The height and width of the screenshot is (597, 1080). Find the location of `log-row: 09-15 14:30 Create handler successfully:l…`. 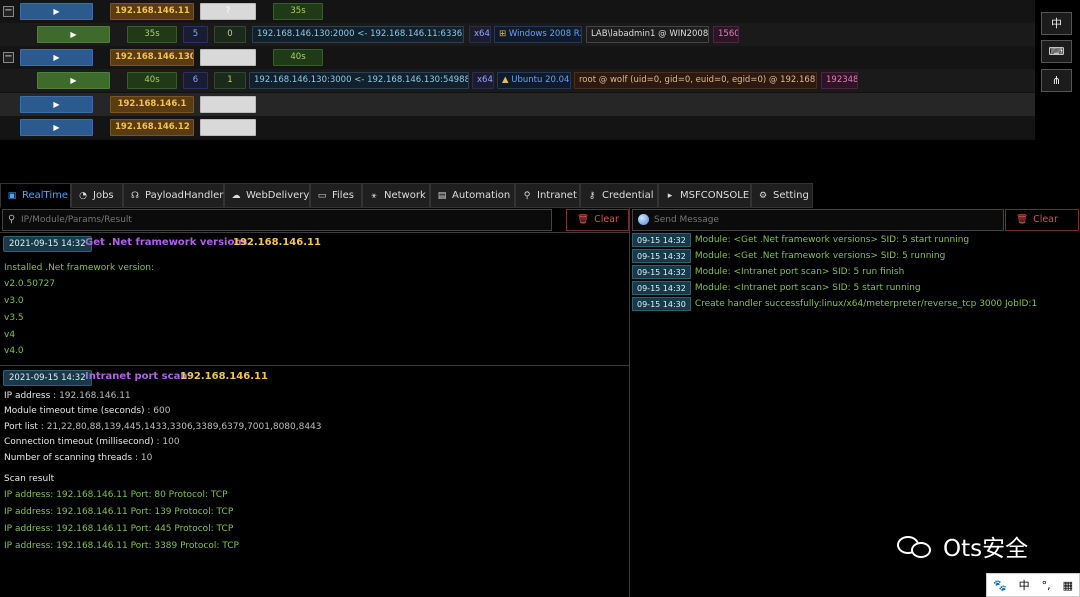

log-row: 09-15 14:30 Create handler successfully:l… is located at coordinates (834, 304).